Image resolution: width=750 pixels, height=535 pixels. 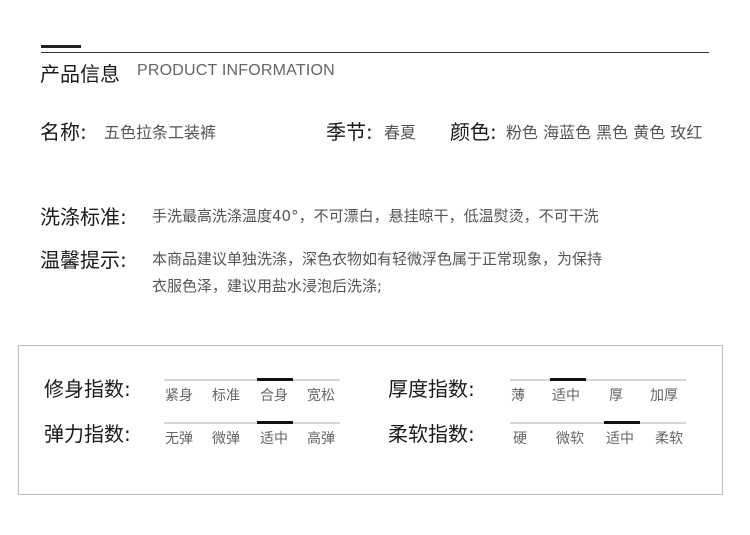 What do you see at coordinates (400, 132) in the screenshot?
I see `season-value: 春夏` at bounding box center [400, 132].